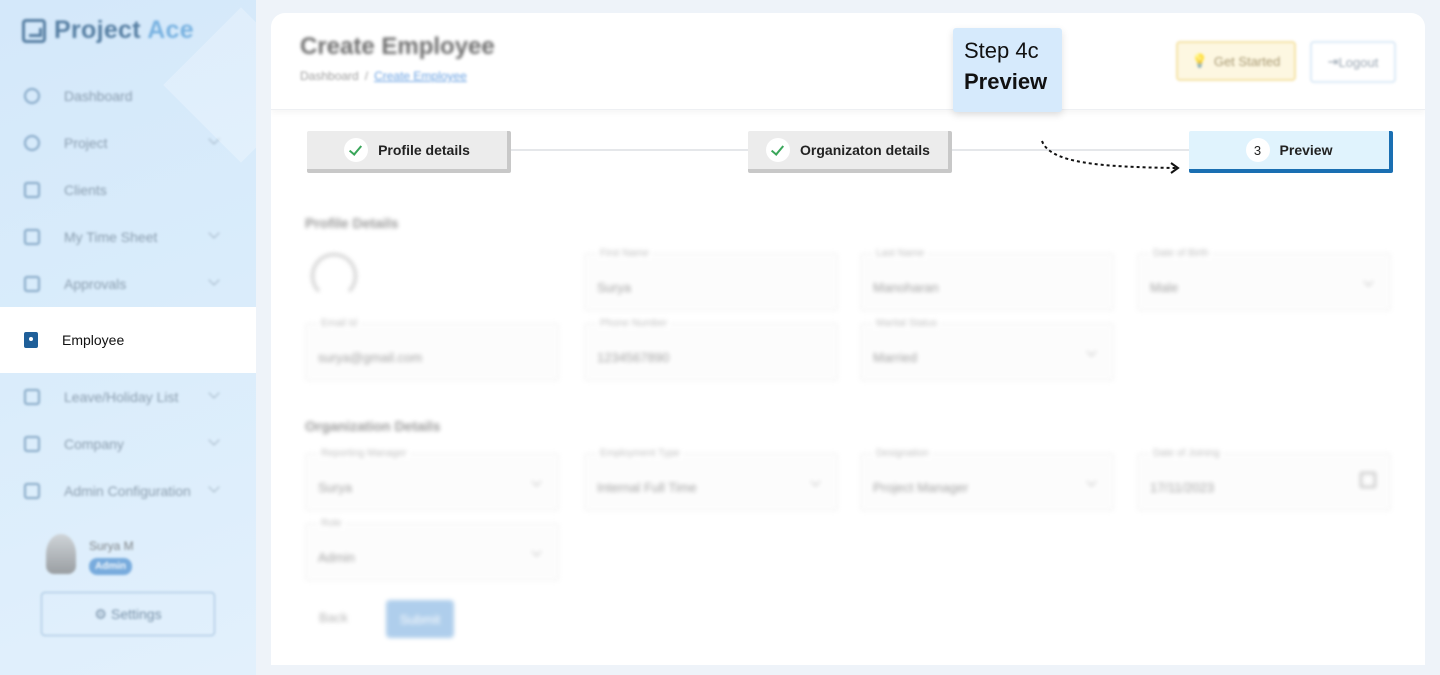 The height and width of the screenshot is (675, 1440). Describe the element at coordinates (32, 283) in the screenshot. I see `approvals-icon` at that location.